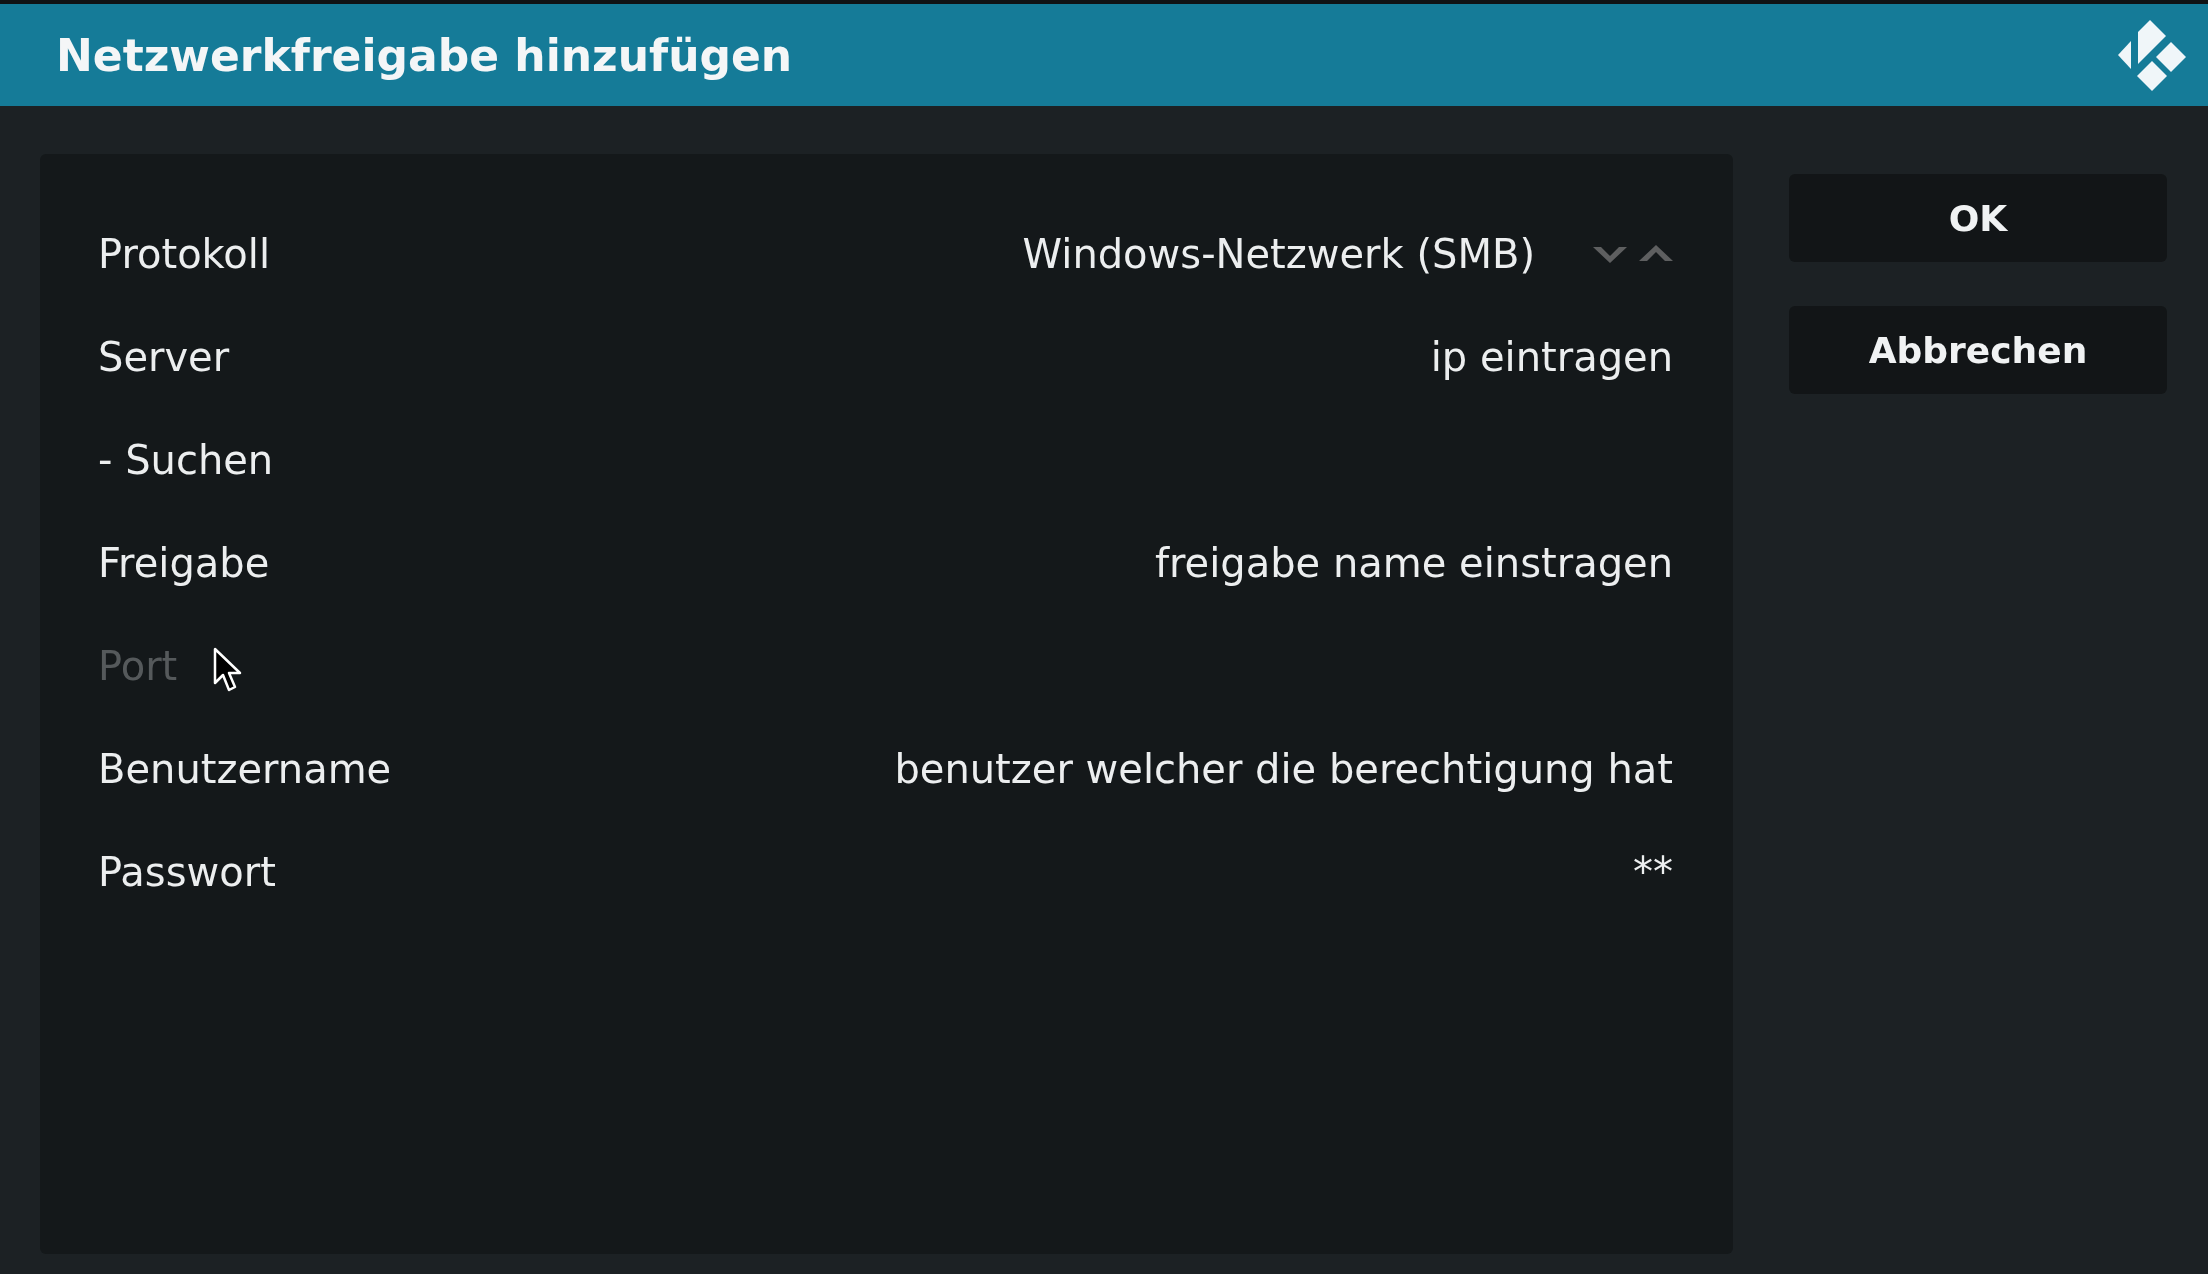 This screenshot has height=1274, width=2208. I want to click on setting-row: Benutzername benutzer welcher die berechtigung hat, so click(885, 768).